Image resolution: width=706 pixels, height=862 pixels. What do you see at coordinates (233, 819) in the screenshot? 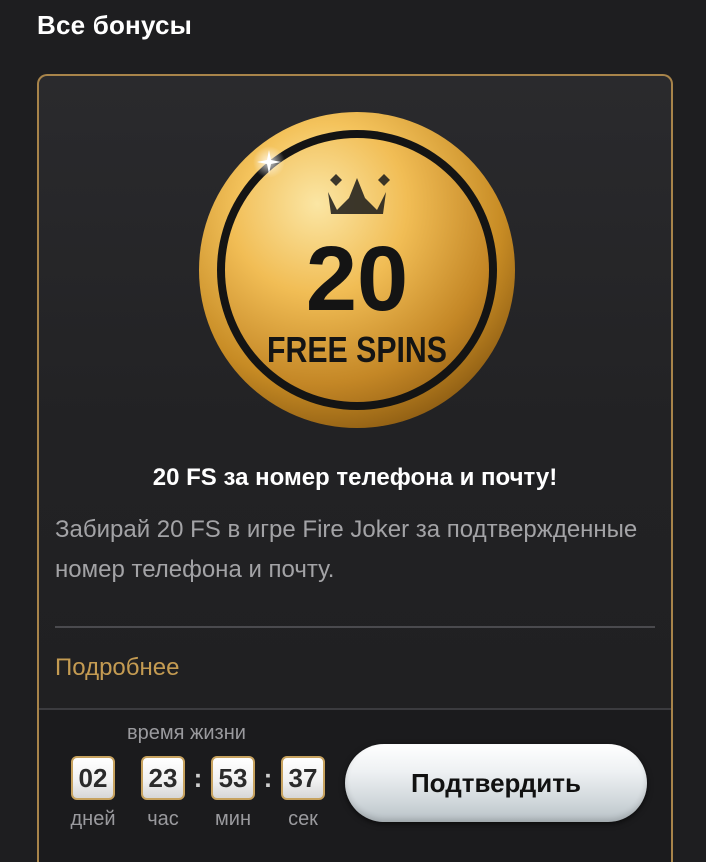
I see `timer-minutes-label: мин` at bounding box center [233, 819].